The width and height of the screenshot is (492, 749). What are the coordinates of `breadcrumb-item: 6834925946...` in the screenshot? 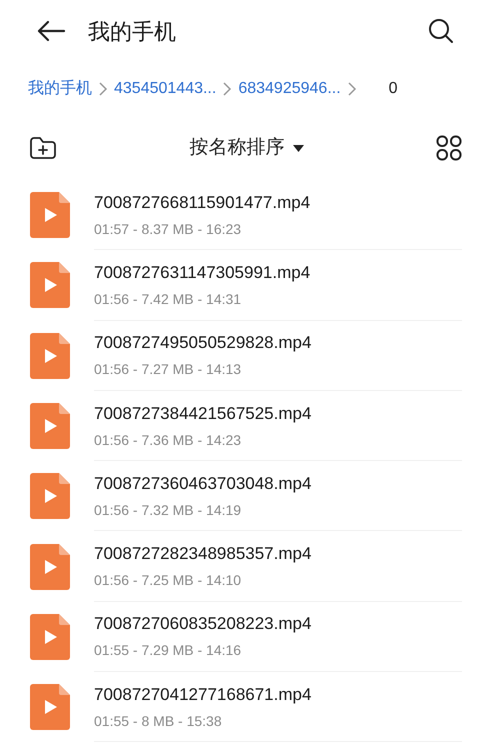 It's located at (289, 89).